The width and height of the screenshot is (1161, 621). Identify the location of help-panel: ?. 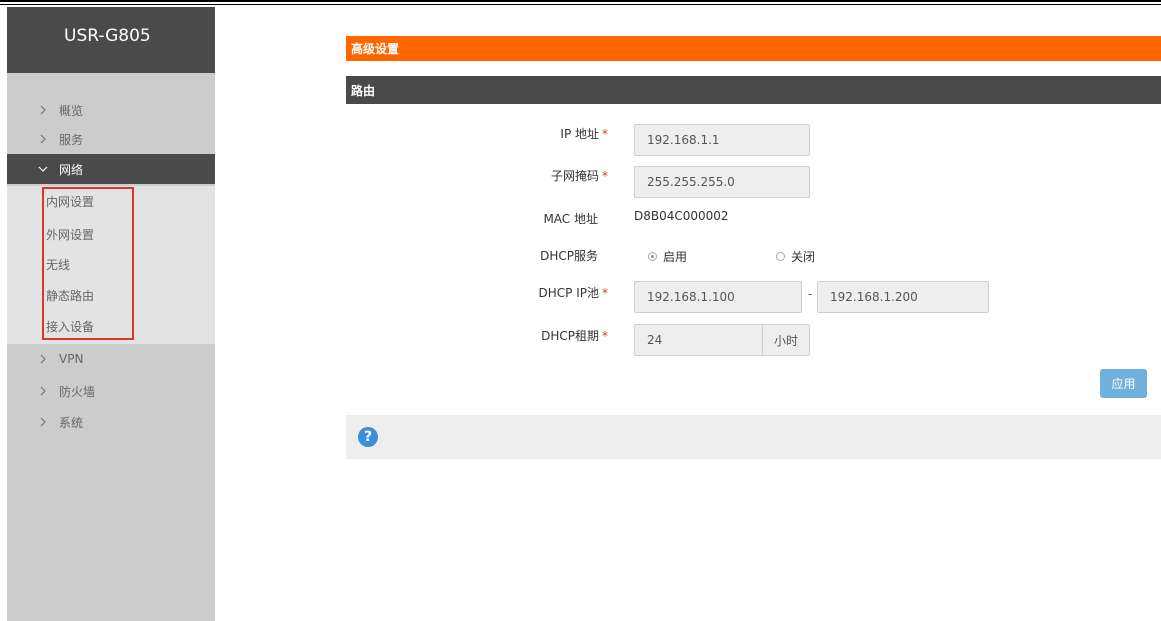
(753, 437).